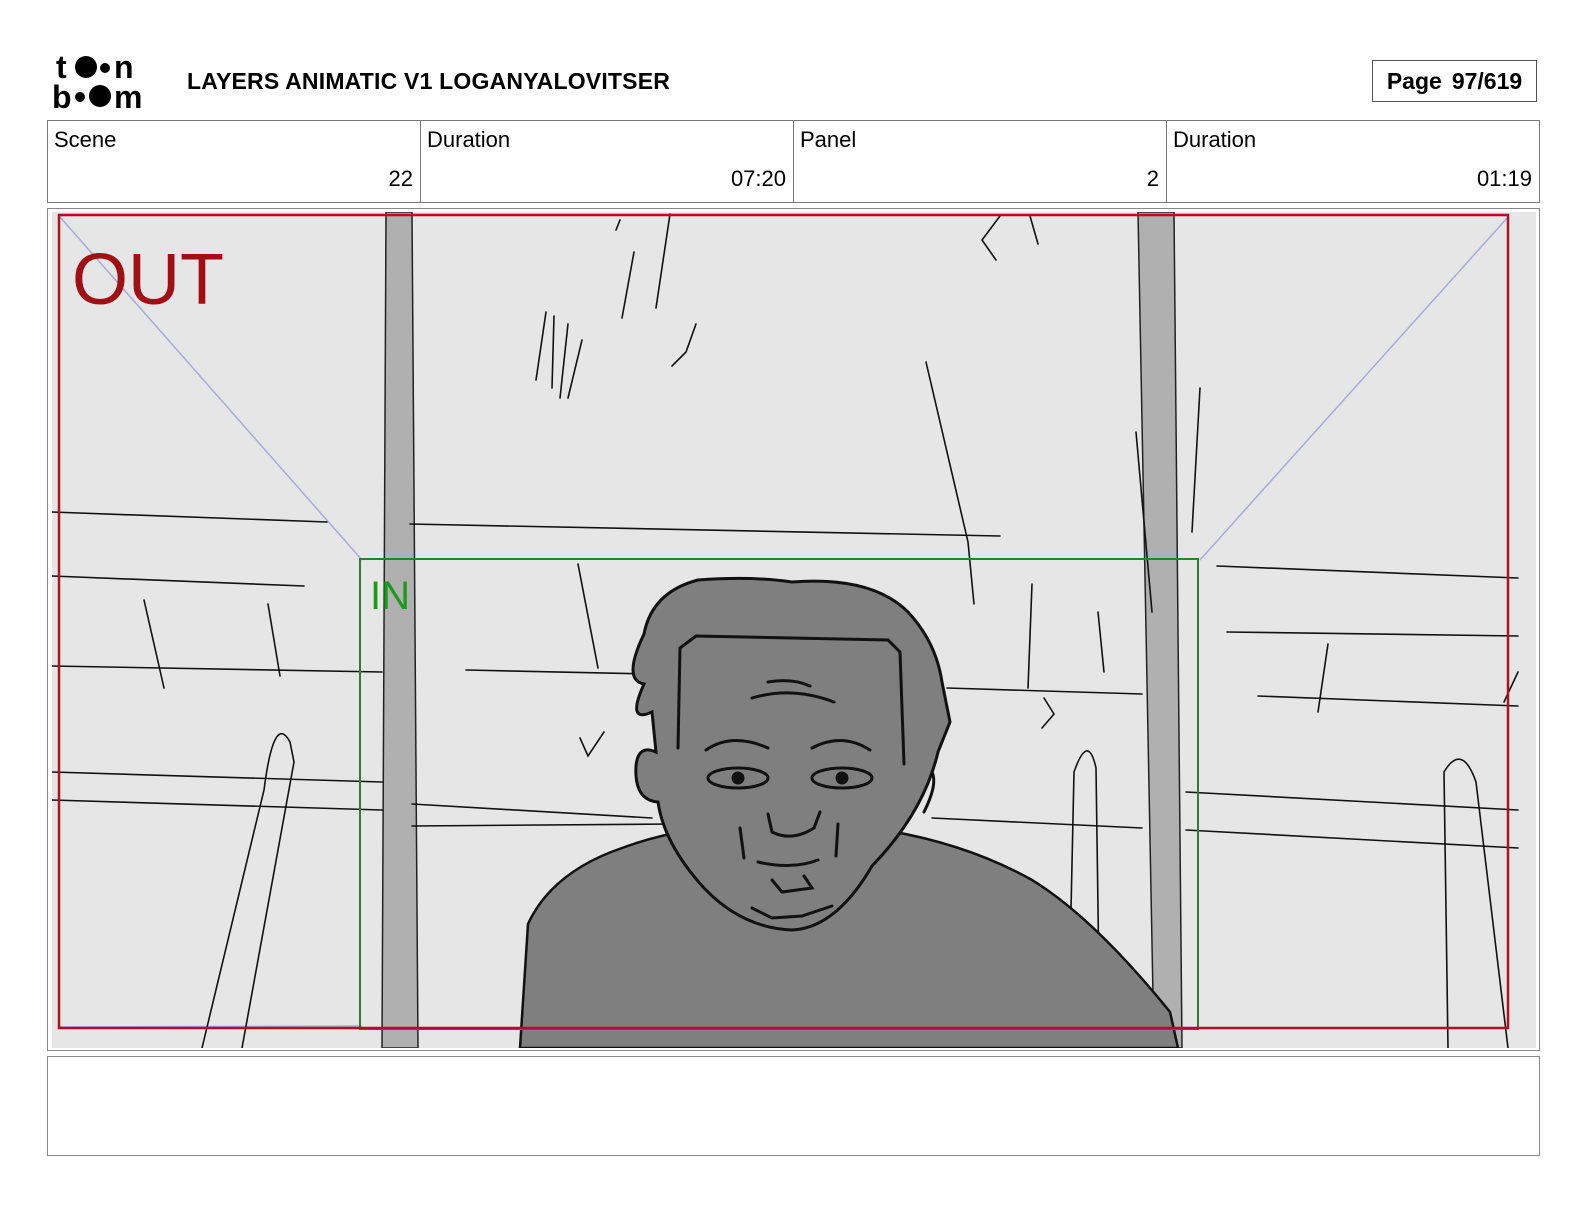  What do you see at coordinates (400, 178) in the screenshot?
I see `scene-value: 22` at bounding box center [400, 178].